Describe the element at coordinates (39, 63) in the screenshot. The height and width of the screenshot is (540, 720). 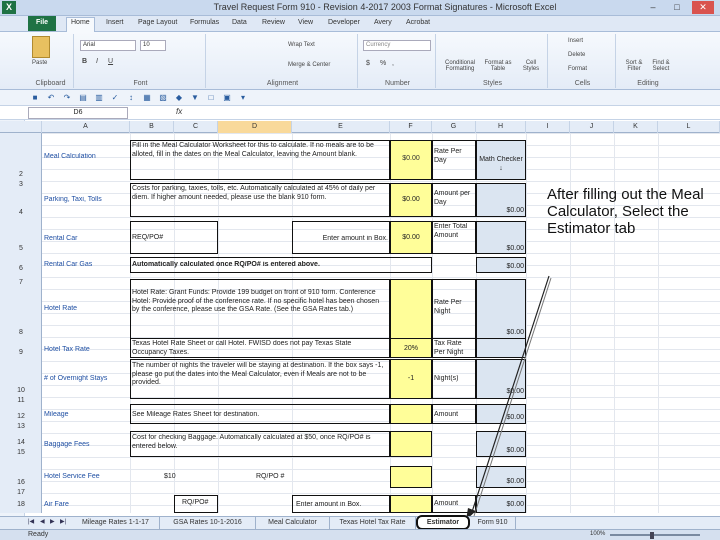
I see `paste-button: Paste` at that location.